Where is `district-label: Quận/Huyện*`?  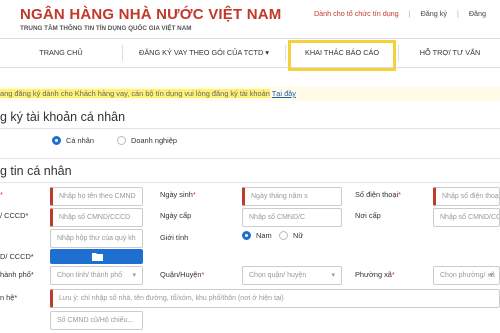
district-label: Quận/Huyện* is located at coordinates (182, 274).